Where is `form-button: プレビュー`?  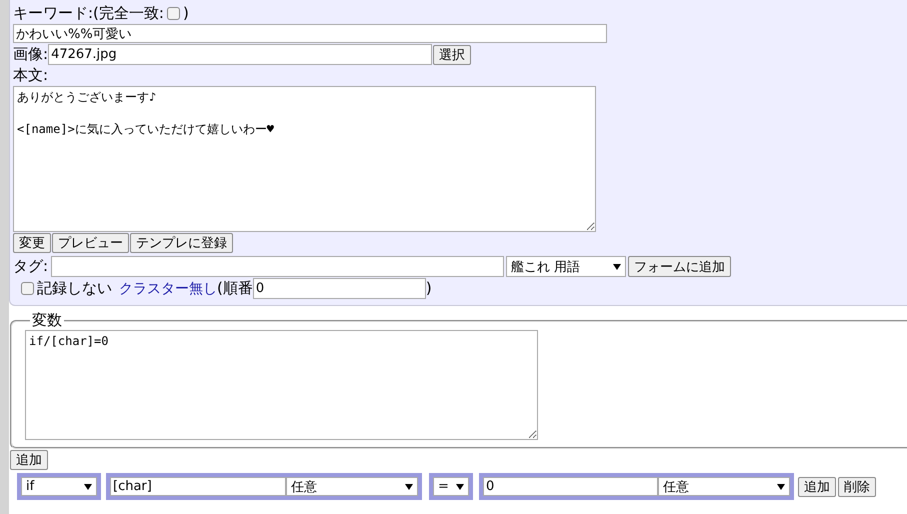 form-button: プレビュー is located at coordinates (90, 243).